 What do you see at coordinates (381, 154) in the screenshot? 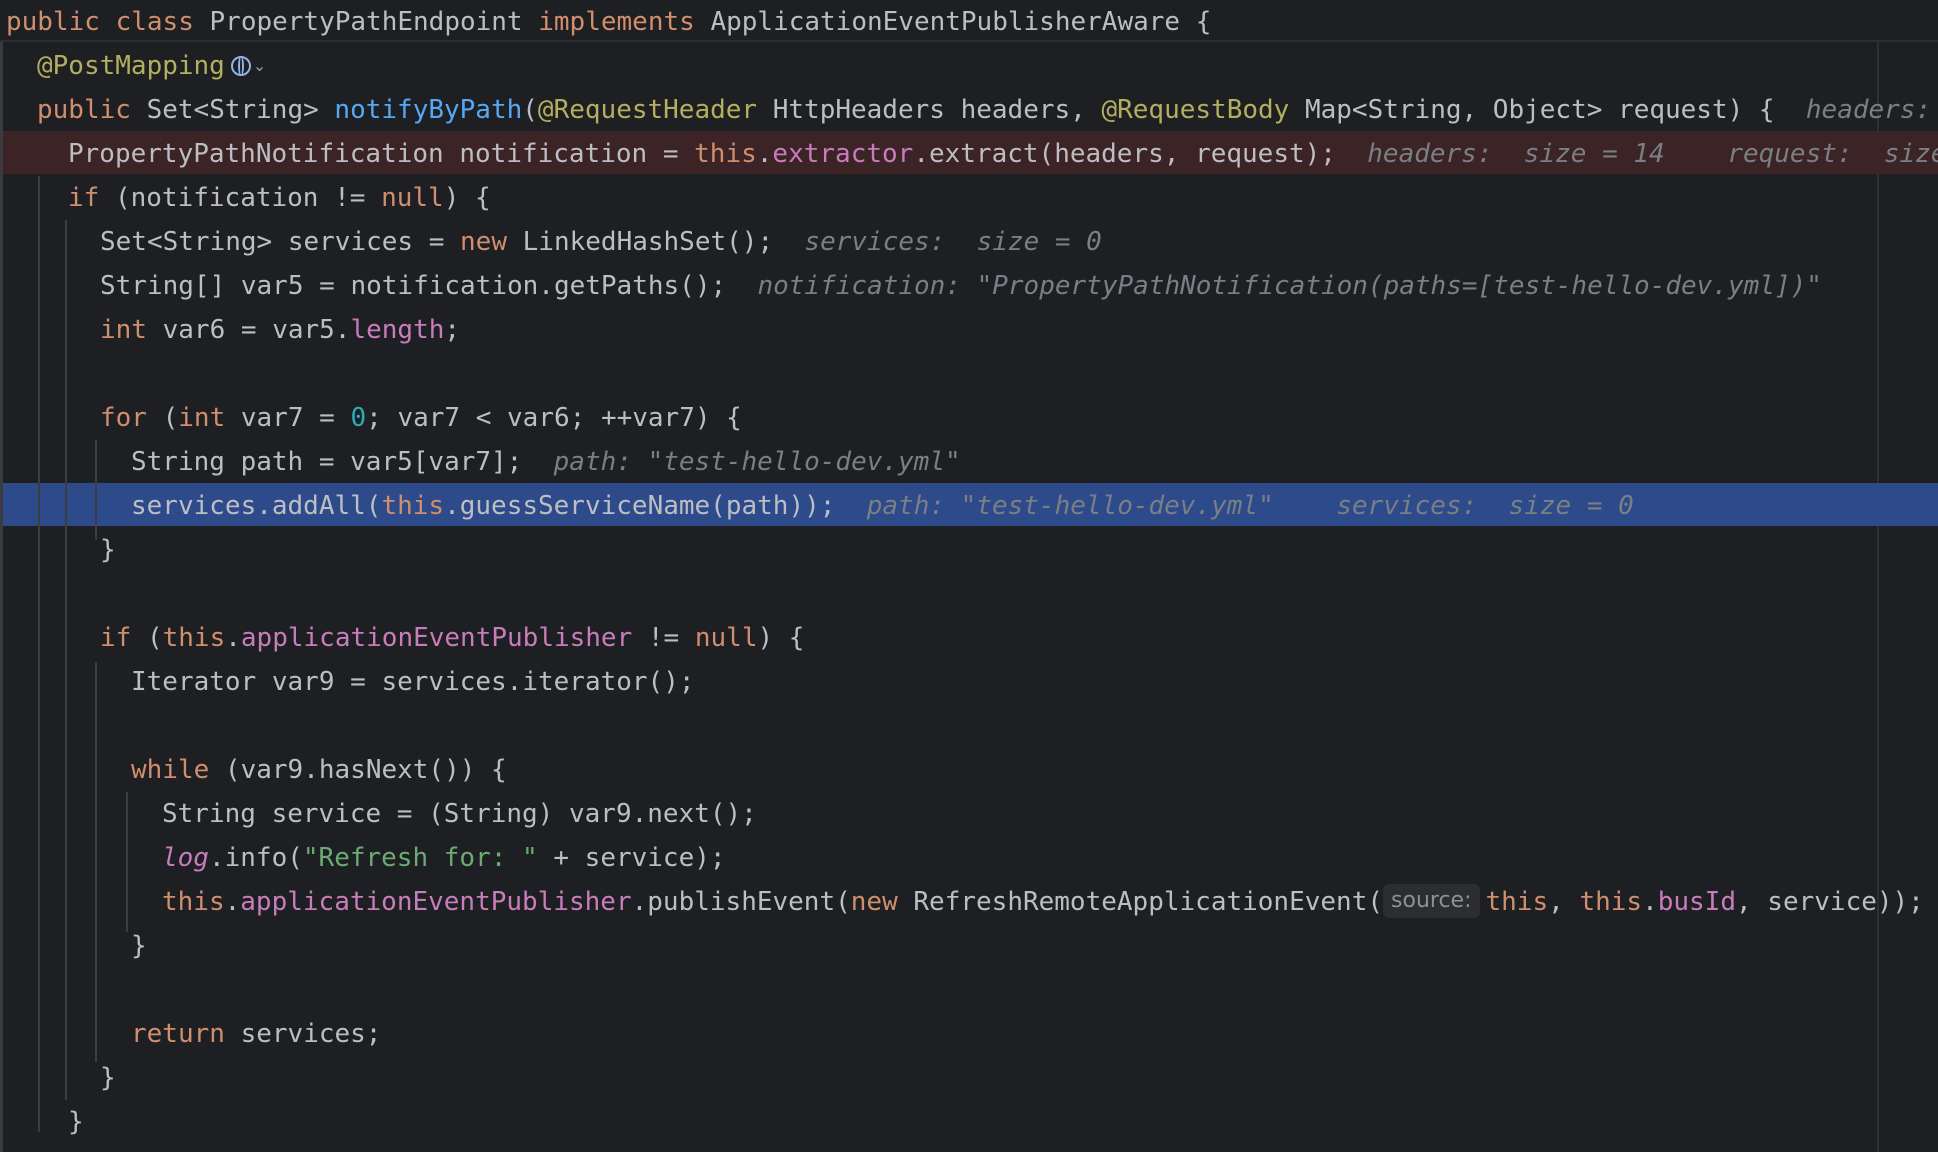
I see `code-text: PropertyPathNotification notification =` at bounding box center [381, 154].